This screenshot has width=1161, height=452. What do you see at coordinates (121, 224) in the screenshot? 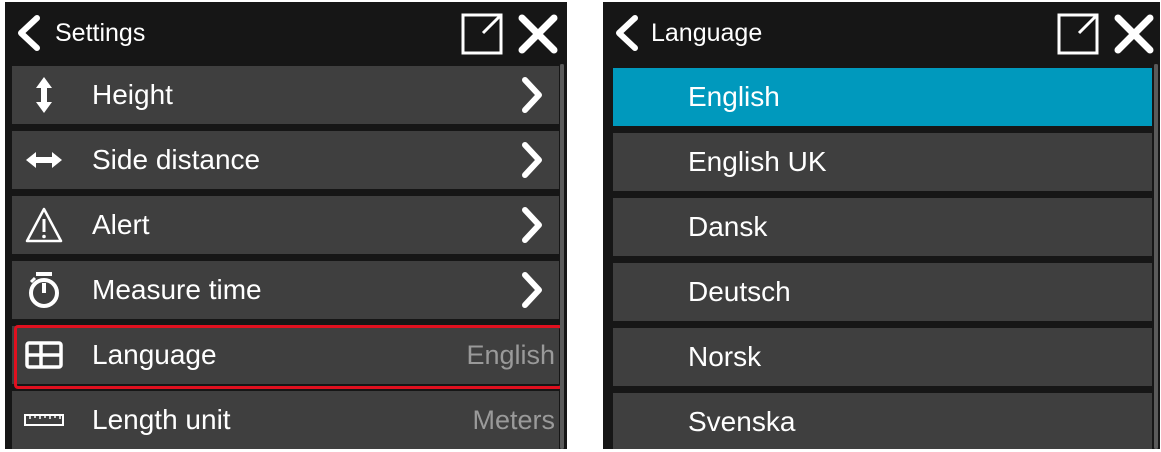
I see `settings-item-label: Alert` at bounding box center [121, 224].